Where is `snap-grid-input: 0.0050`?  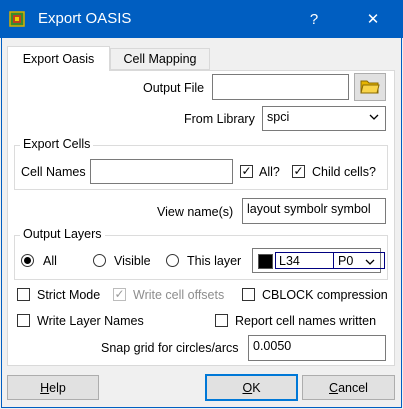 snap-grid-input: 0.0050 is located at coordinates (317, 348).